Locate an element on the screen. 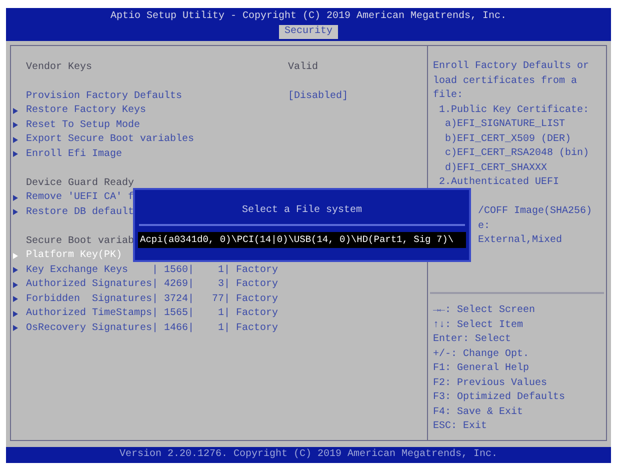 The height and width of the screenshot is (467, 617). setting-value: [Disabled] is located at coordinates (318, 96).